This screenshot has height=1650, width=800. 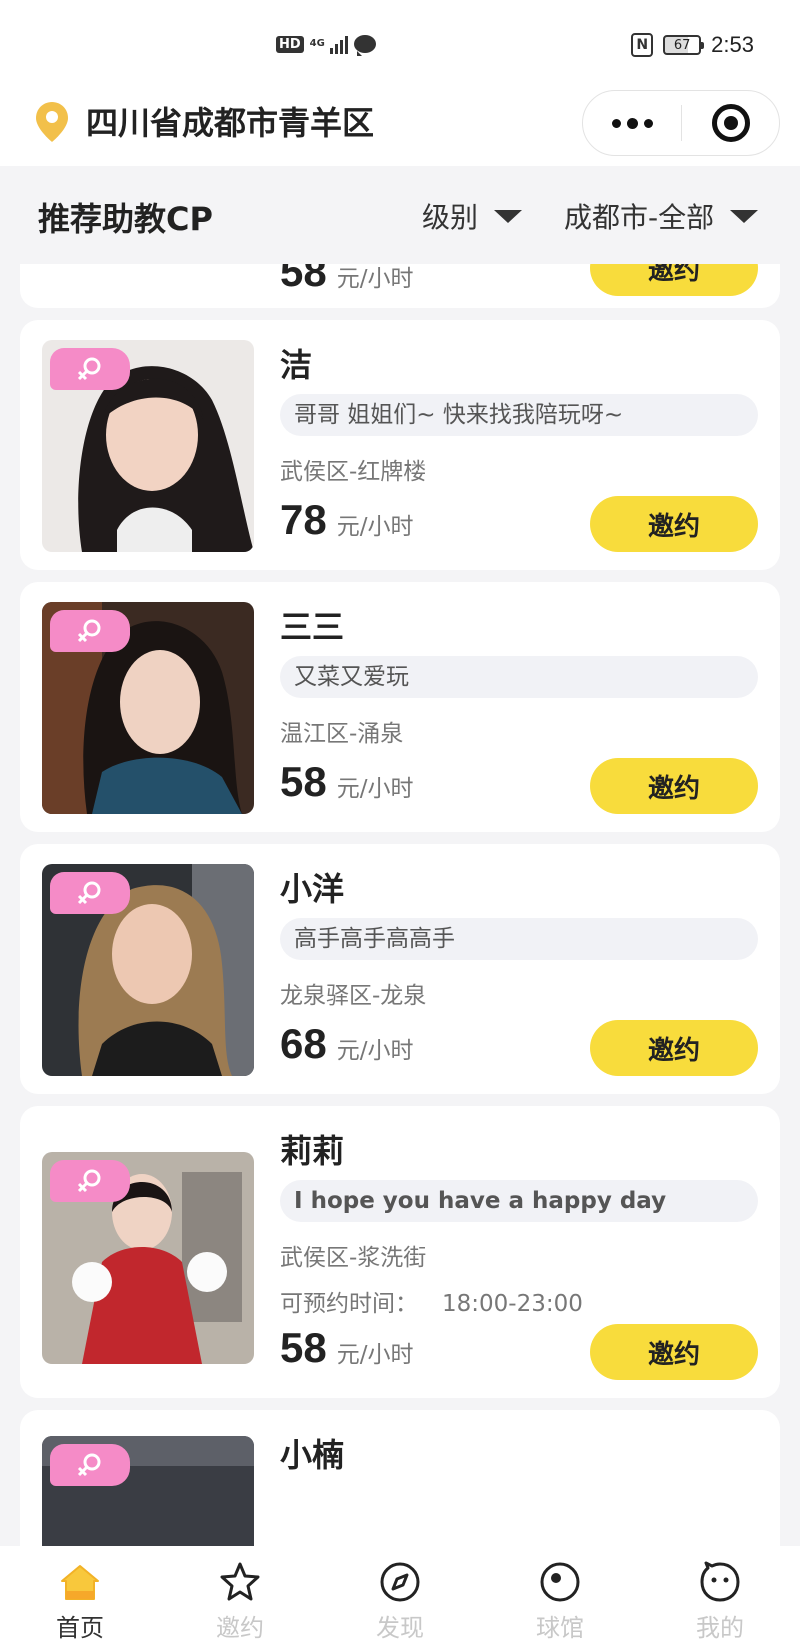 What do you see at coordinates (732, 44) in the screenshot?
I see `clock: 2:53` at bounding box center [732, 44].